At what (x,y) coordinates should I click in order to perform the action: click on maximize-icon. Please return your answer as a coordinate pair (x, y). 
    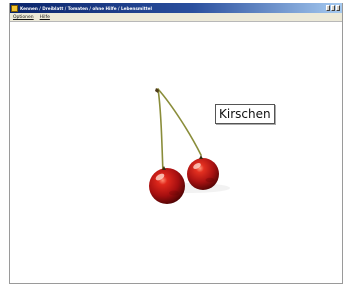
    Looking at the image, I should click on (333, 8).